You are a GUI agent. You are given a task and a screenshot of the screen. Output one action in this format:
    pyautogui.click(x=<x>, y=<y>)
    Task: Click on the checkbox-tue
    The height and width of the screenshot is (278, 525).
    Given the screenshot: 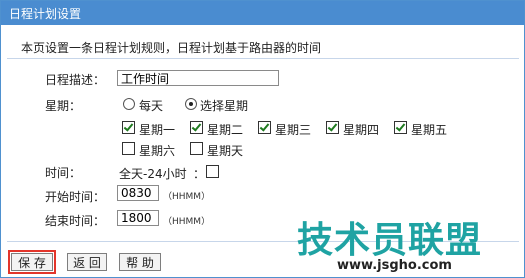 What is the action you would take?
    pyautogui.click(x=196, y=127)
    